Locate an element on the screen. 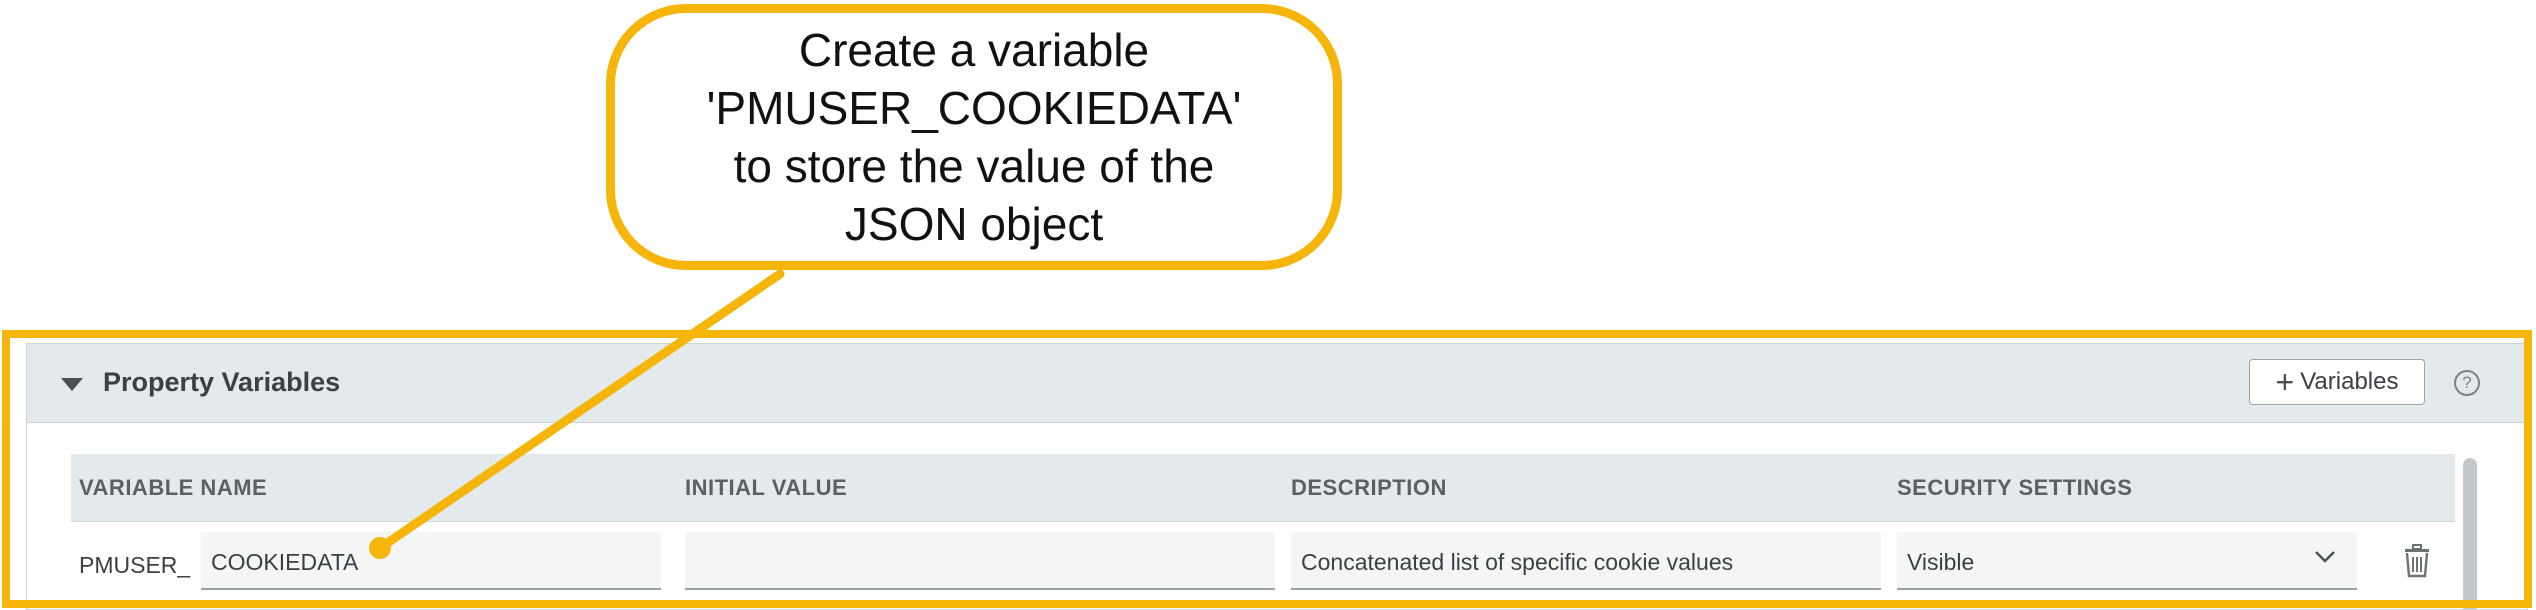  panel-header: Property Variables + Variables ? is located at coordinates (1277, 383).